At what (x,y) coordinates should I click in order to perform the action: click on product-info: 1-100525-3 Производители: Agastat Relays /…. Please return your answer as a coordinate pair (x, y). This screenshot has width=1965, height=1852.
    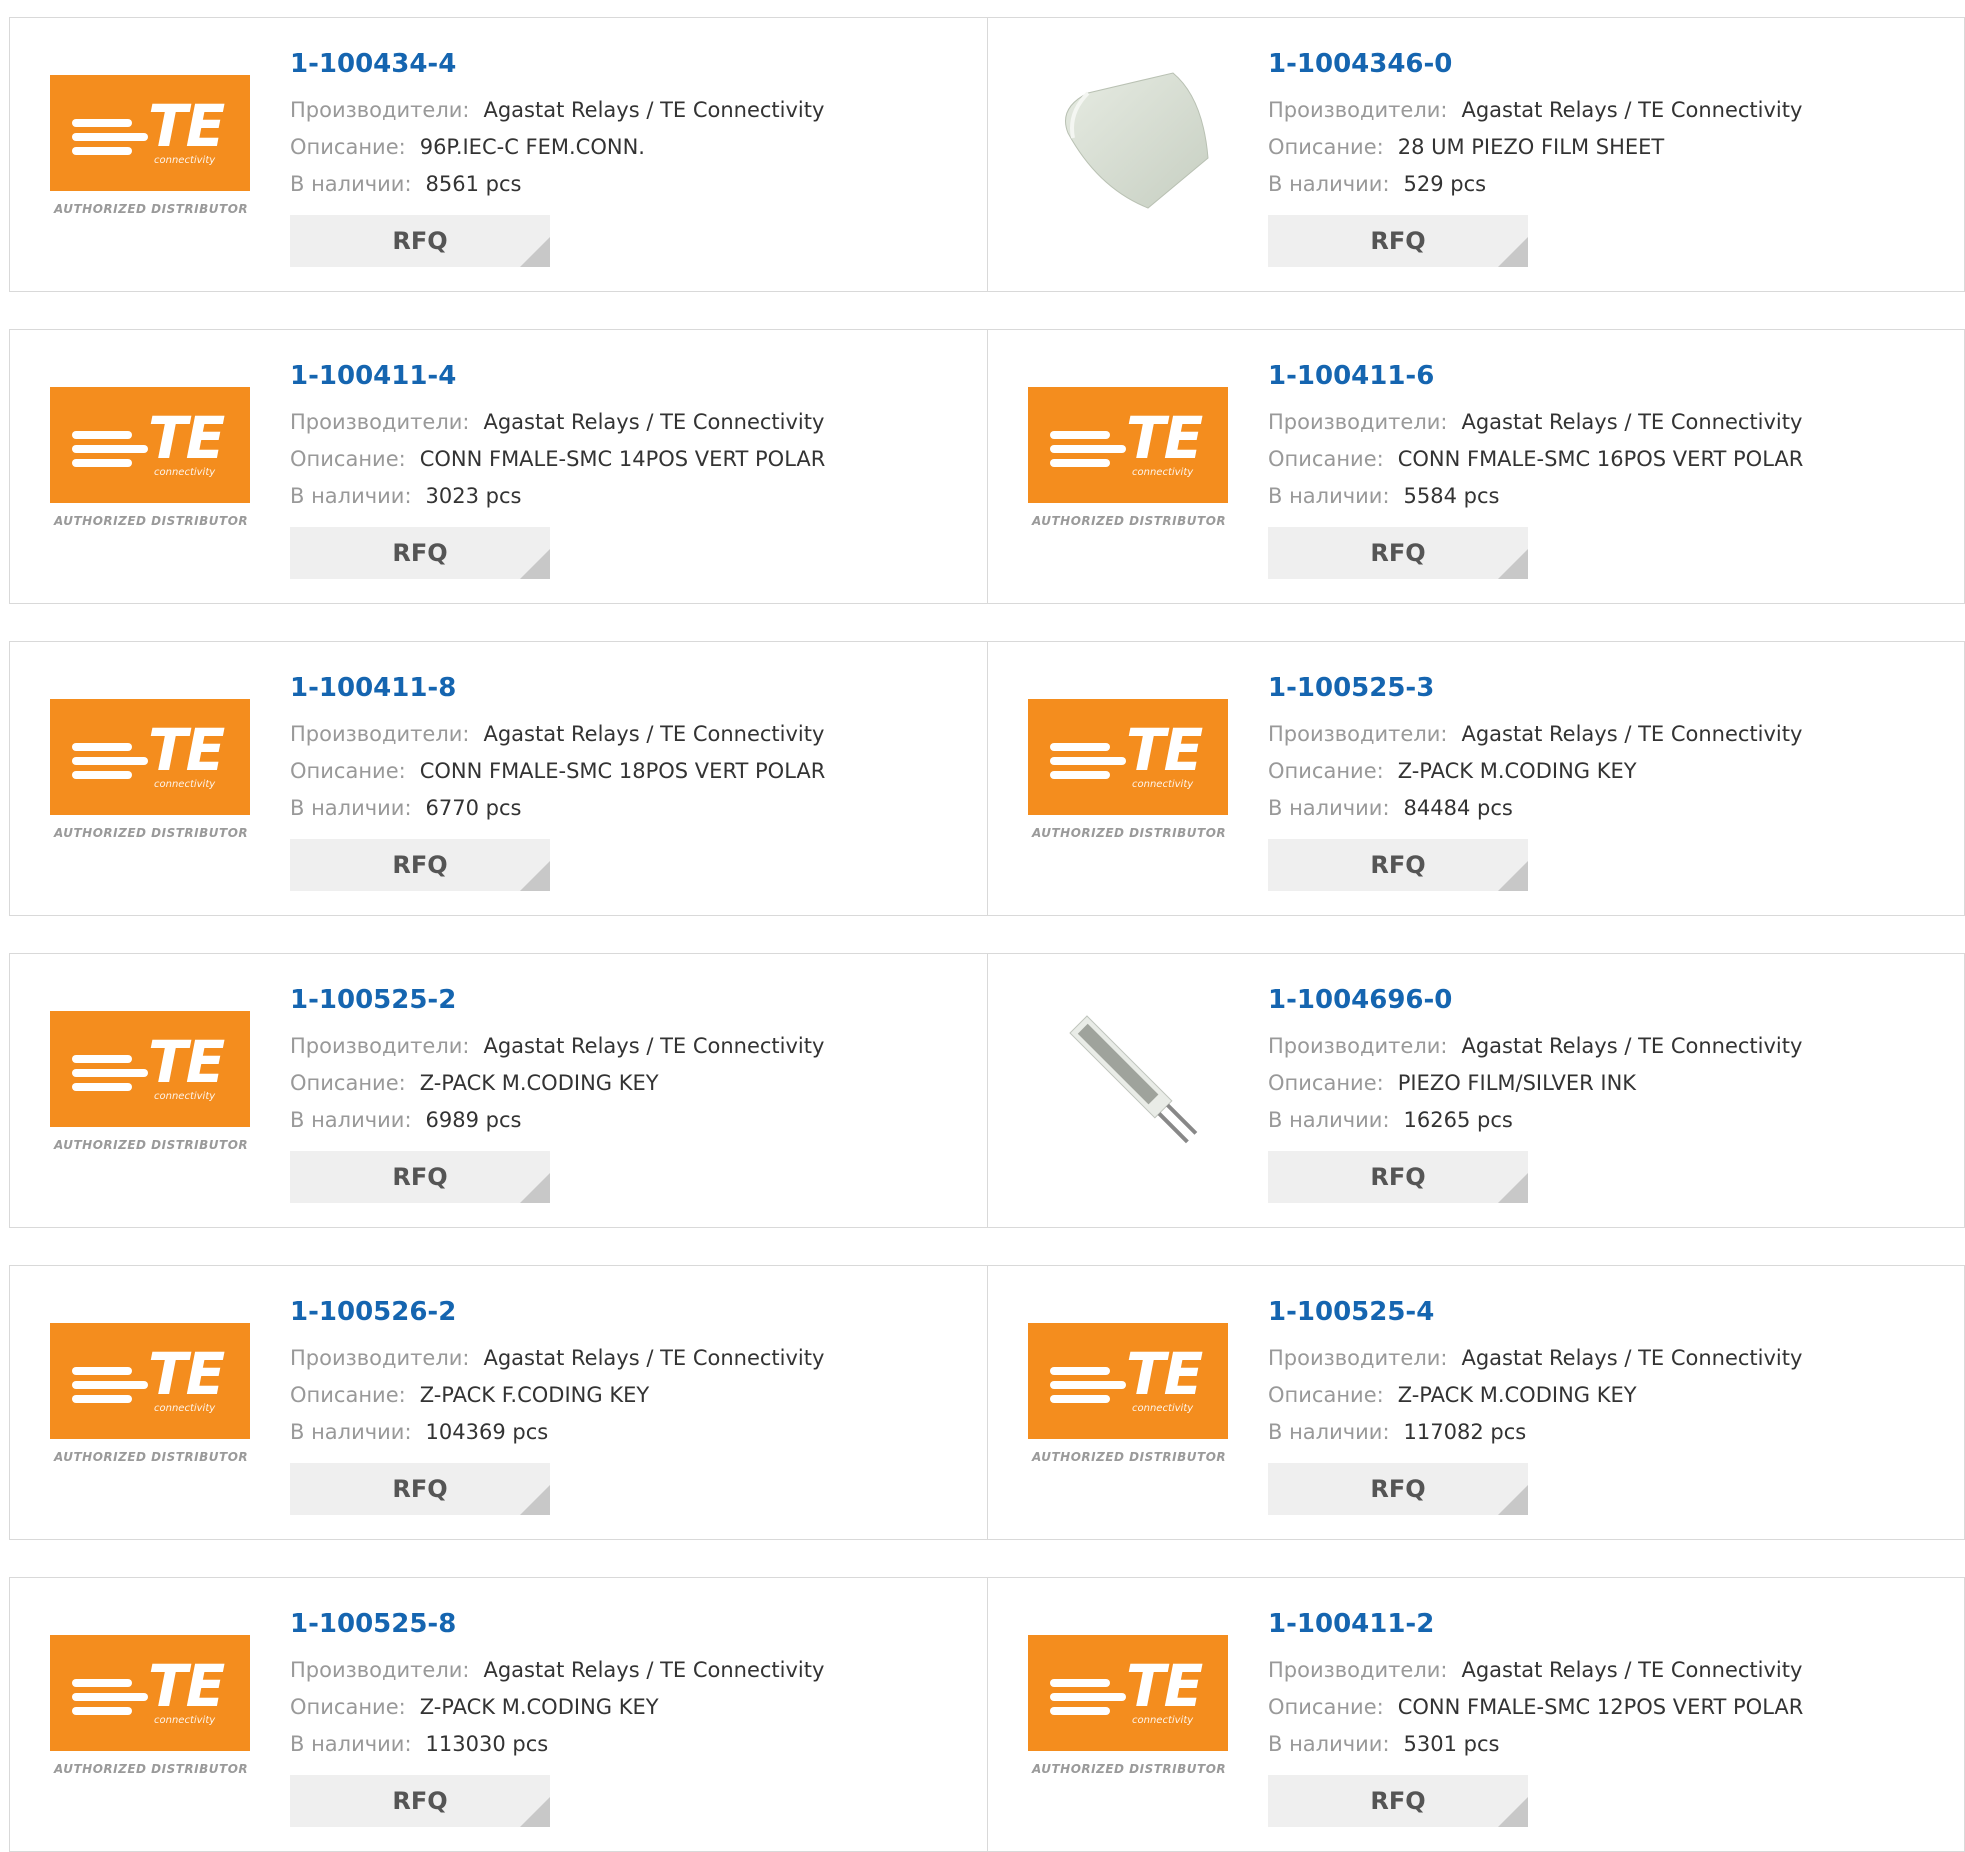
    Looking at the image, I should click on (1535, 781).